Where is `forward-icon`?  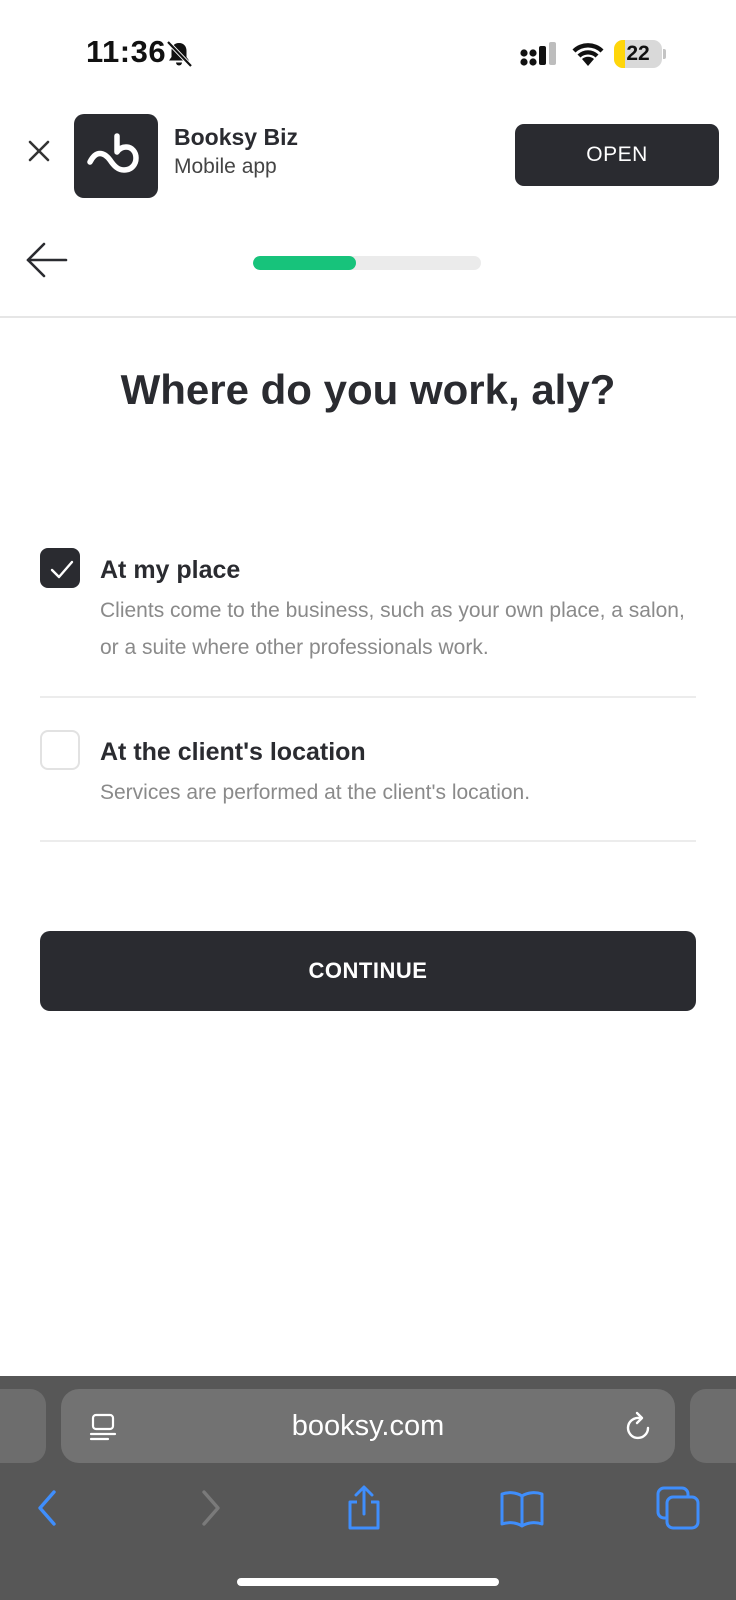
forward-icon is located at coordinates (210, 1508).